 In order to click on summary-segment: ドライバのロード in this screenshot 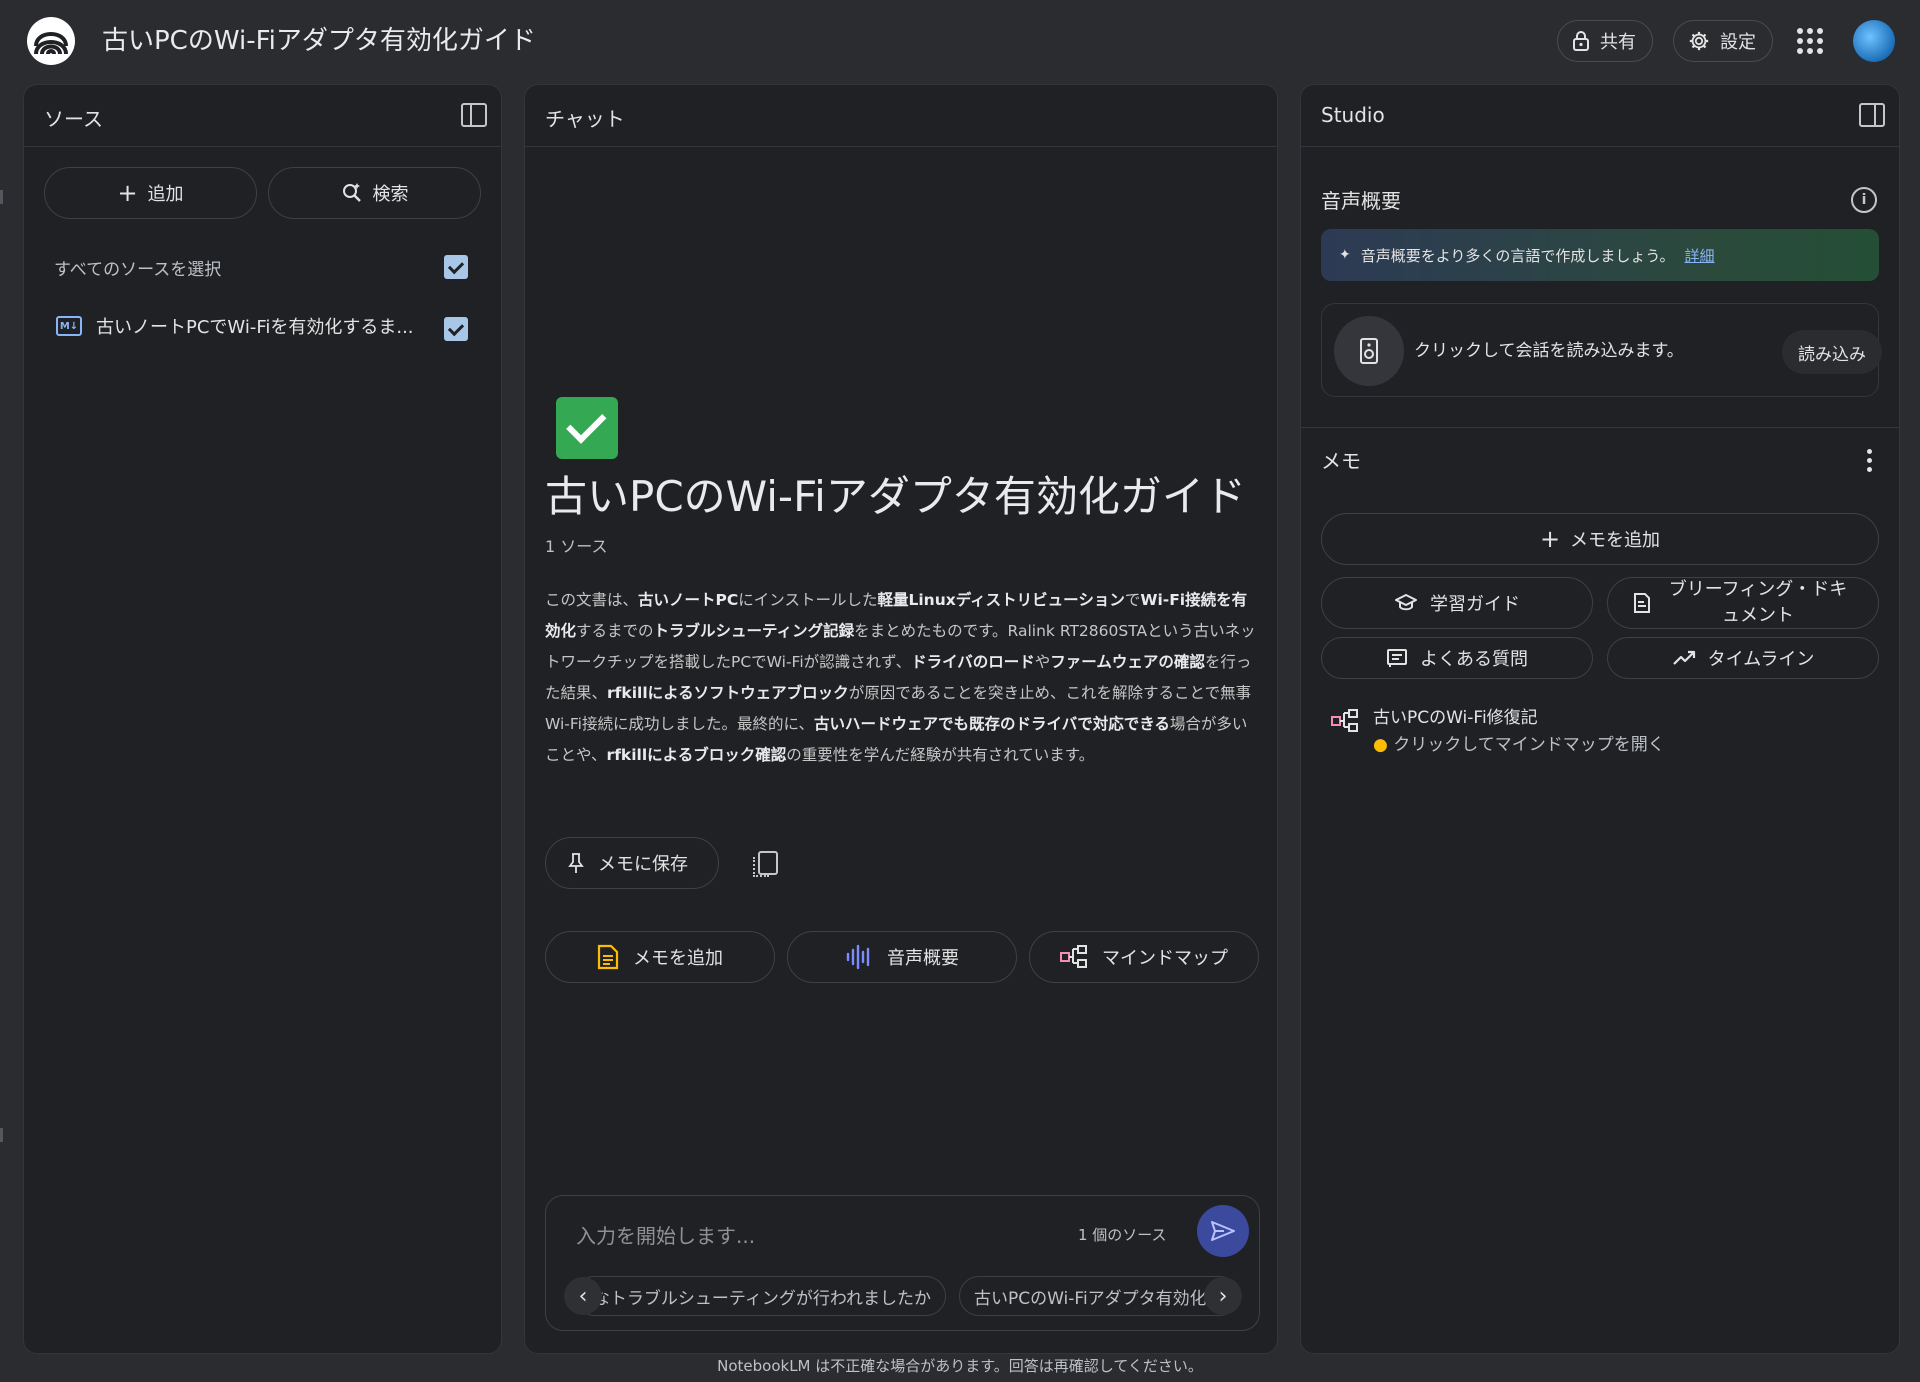, I will do `click(973, 662)`.